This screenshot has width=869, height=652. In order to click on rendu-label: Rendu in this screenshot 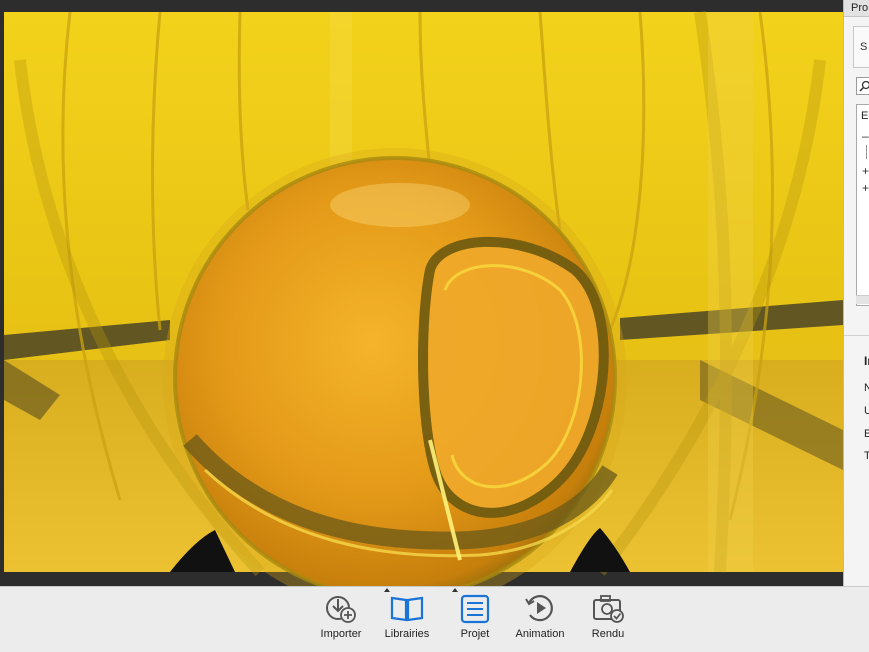, I will do `click(608, 634)`.